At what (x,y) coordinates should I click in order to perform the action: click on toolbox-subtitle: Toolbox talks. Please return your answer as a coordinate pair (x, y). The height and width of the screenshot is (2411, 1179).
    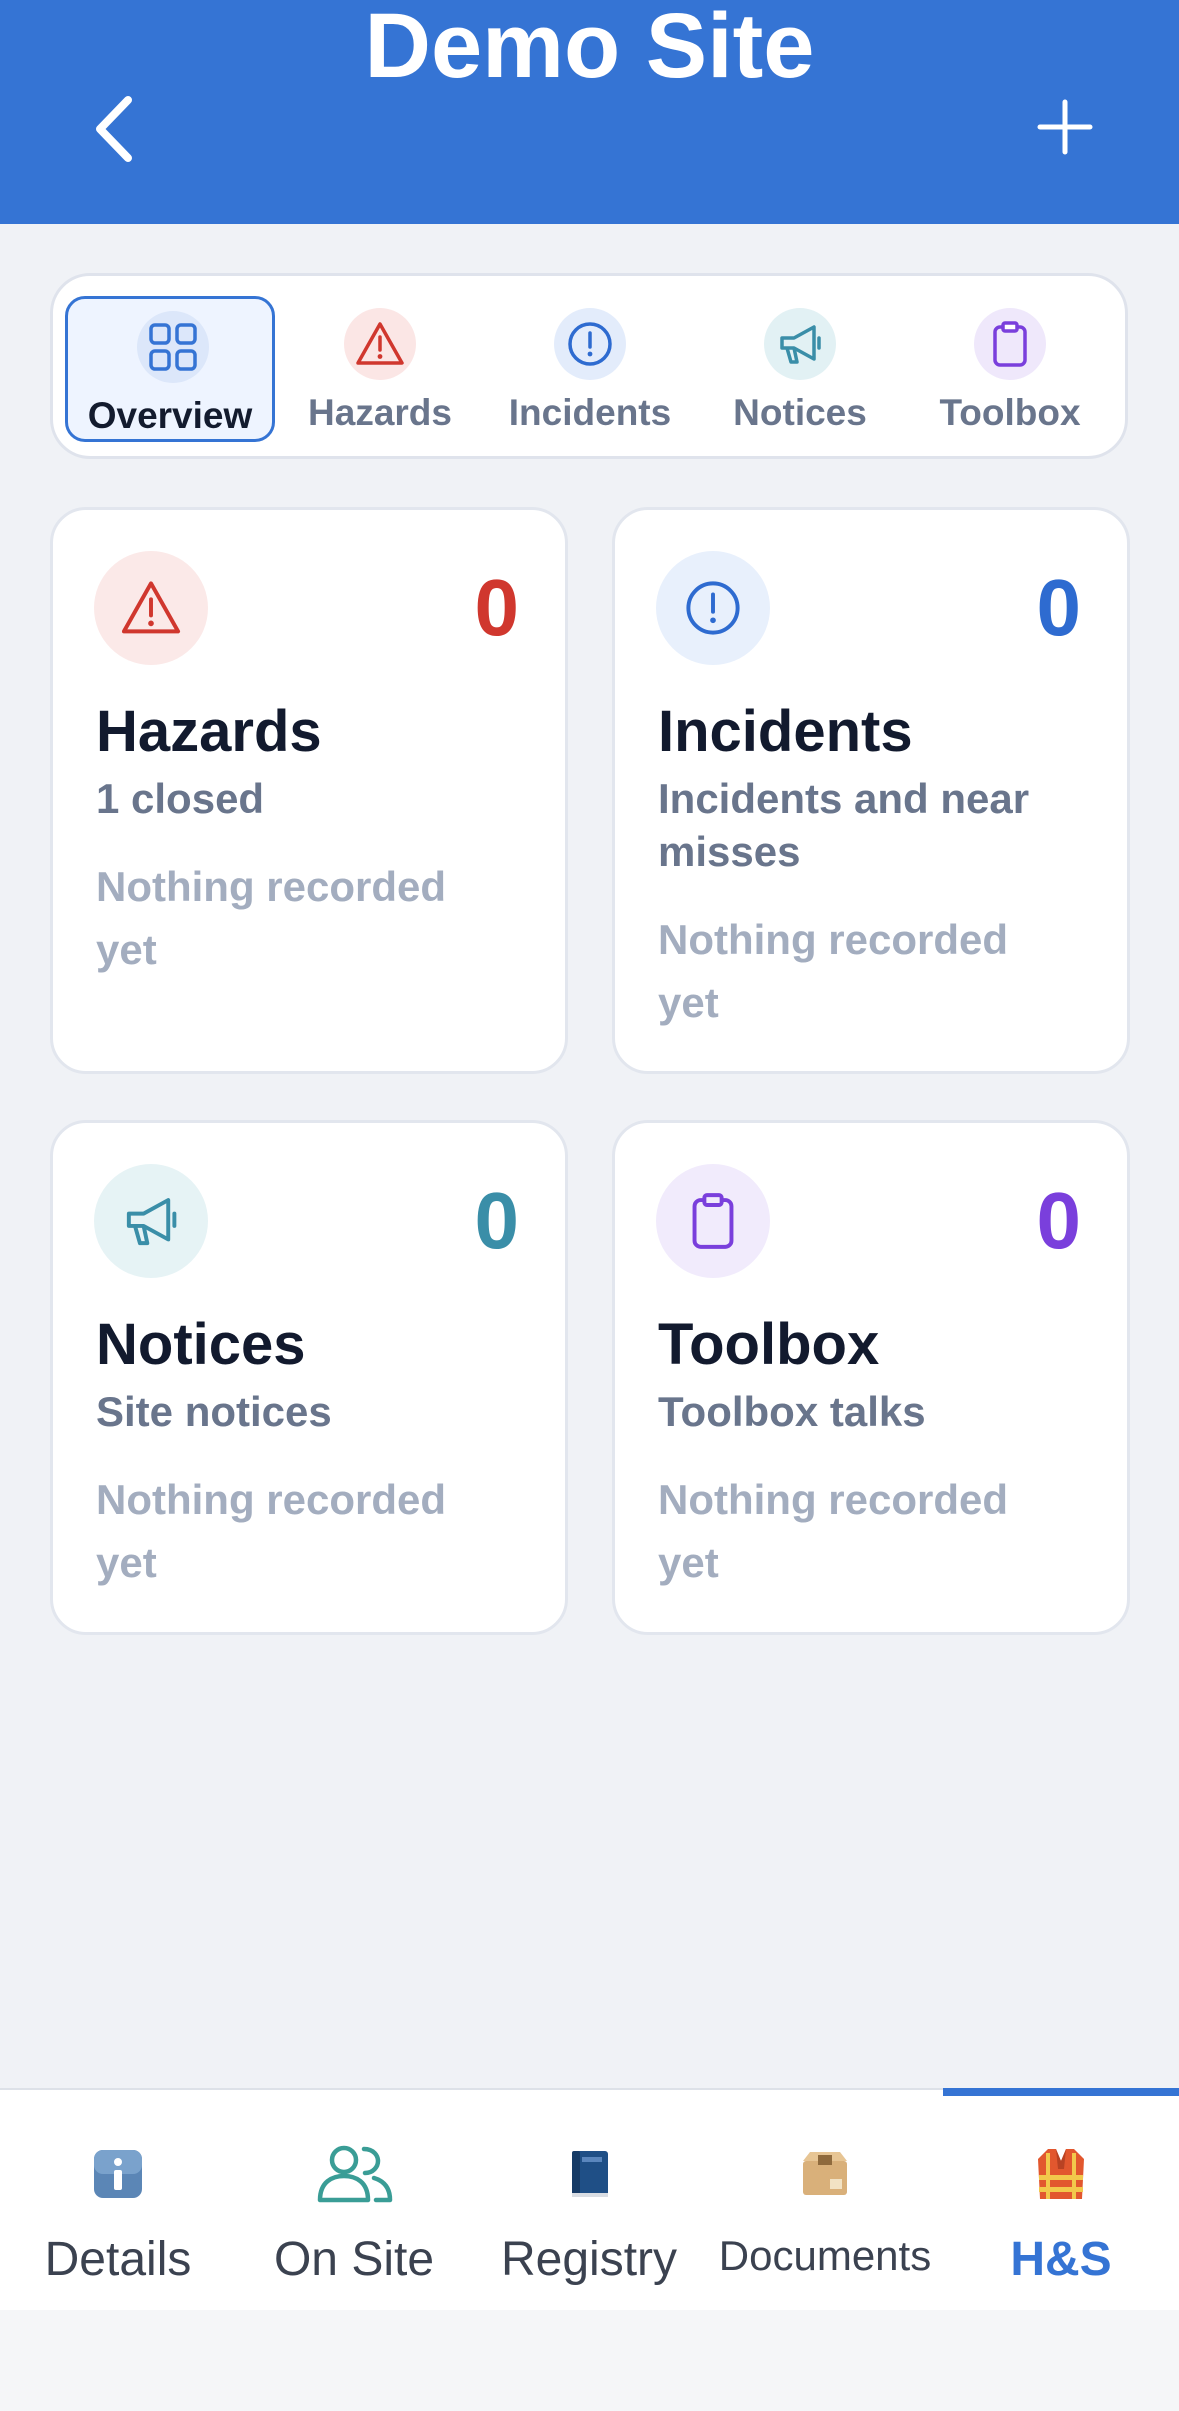
    Looking at the image, I should click on (792, 1411).